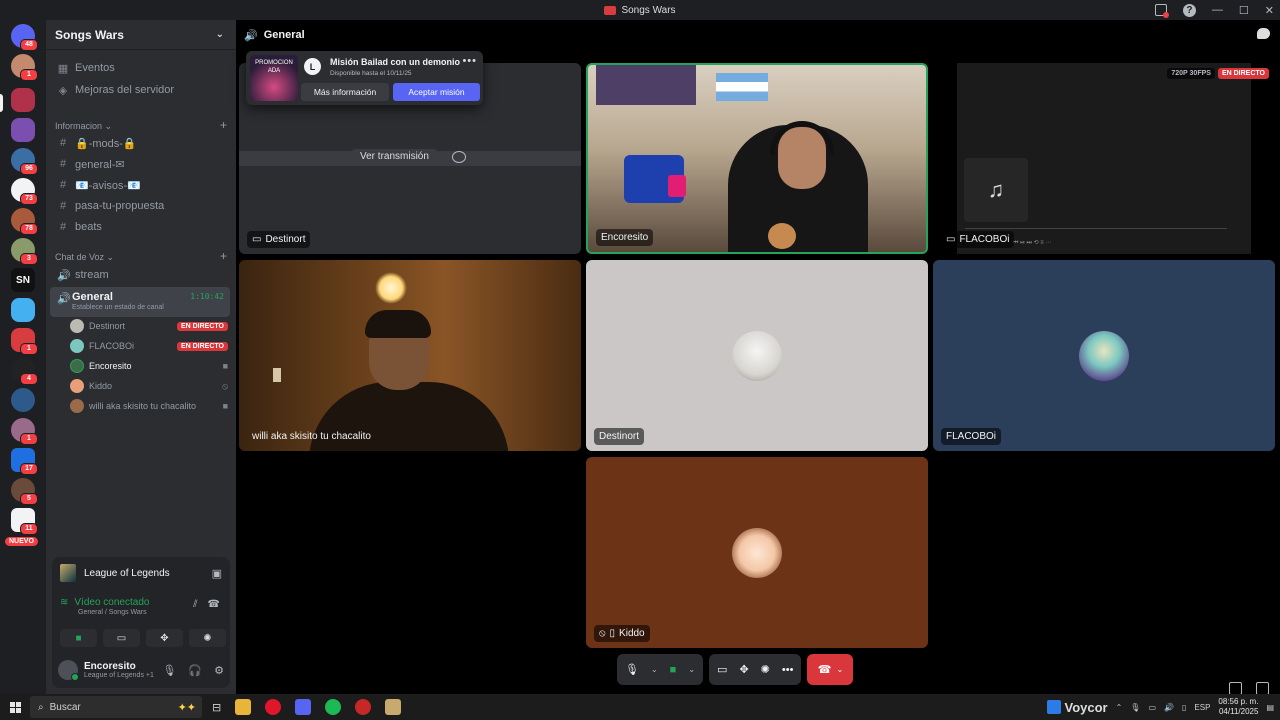 This screenshot has width=1280, height=720. I want to click on server-header: Songs Wars ⌄, so click(141, 35).